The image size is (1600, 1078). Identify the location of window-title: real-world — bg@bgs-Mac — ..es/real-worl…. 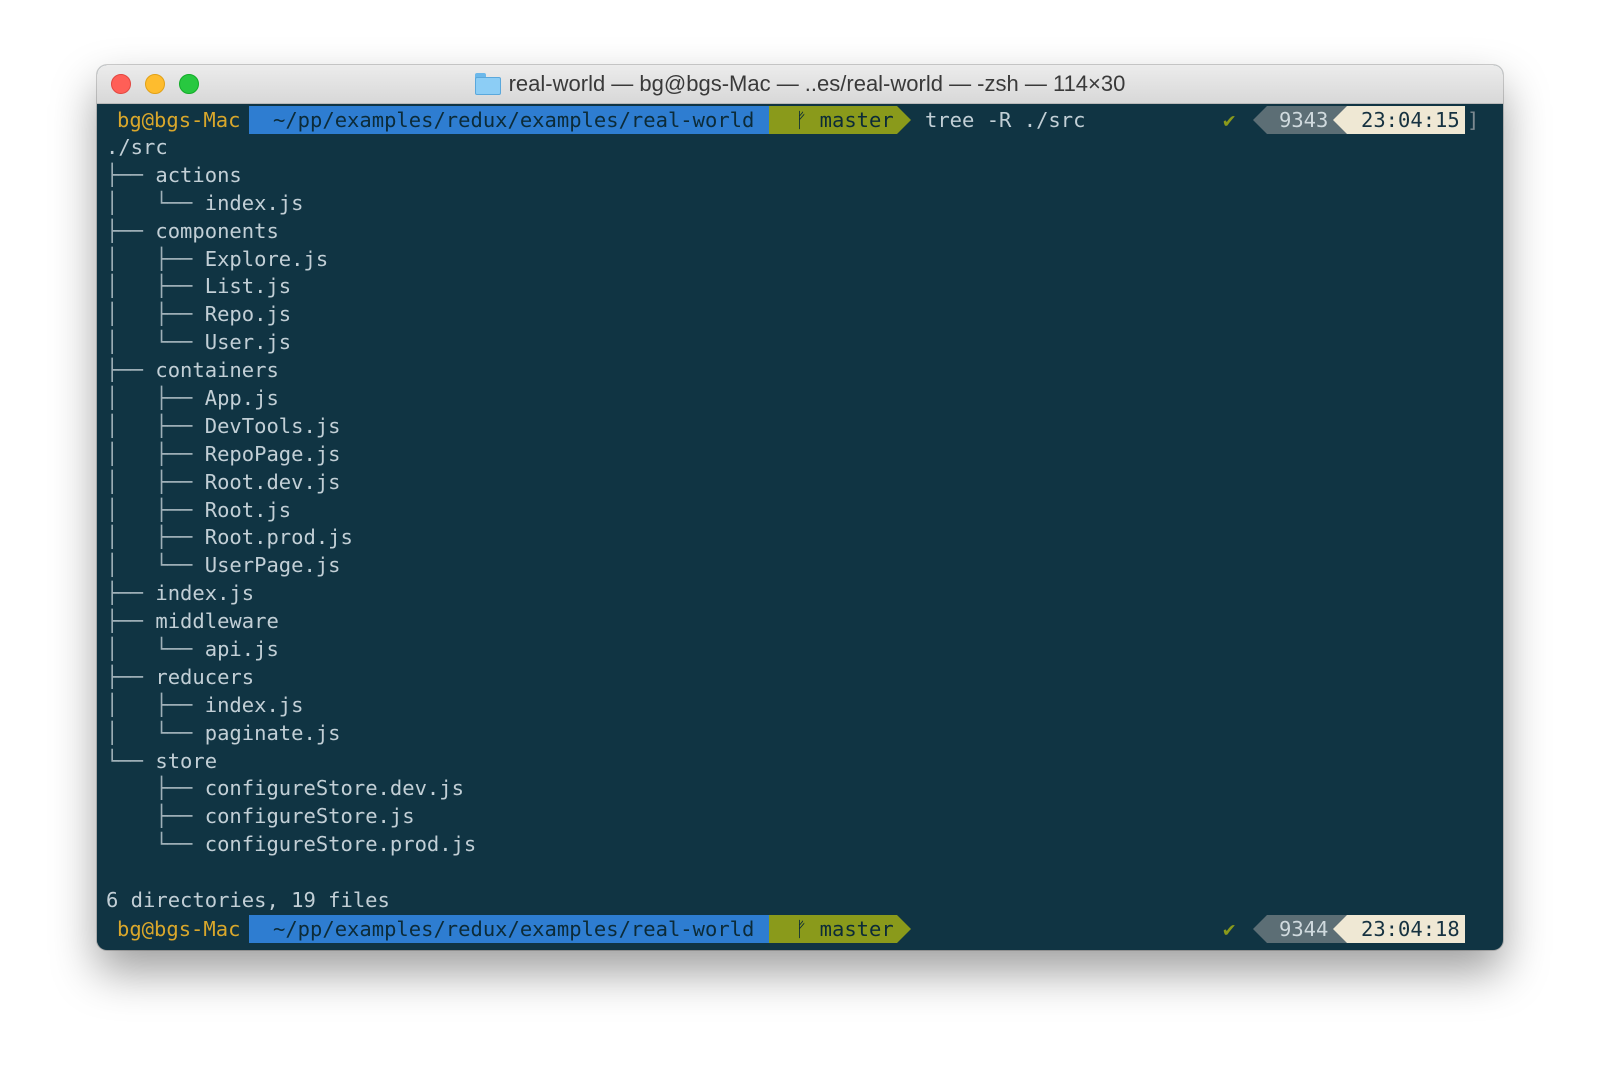
(817, 83).